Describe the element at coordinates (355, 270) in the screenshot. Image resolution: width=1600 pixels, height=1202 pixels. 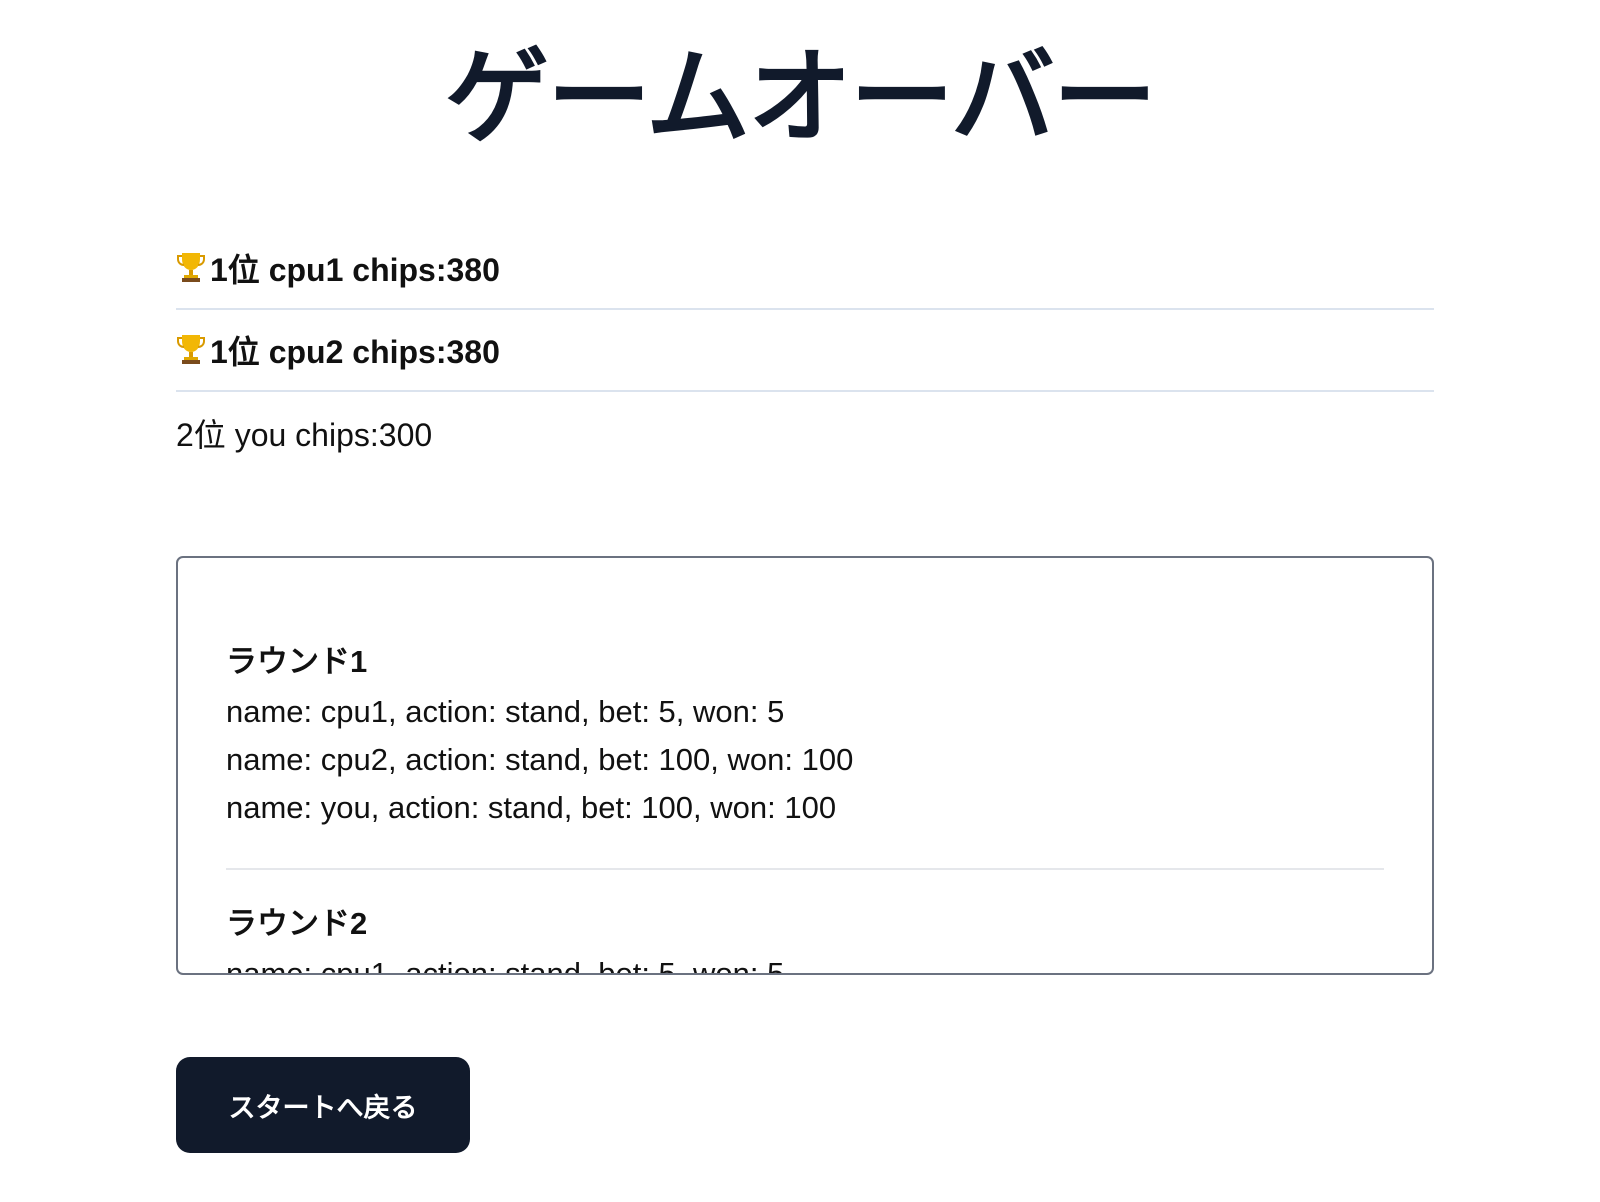
I see `ranking-text: 1位 cpu1 chips:380` at that location.